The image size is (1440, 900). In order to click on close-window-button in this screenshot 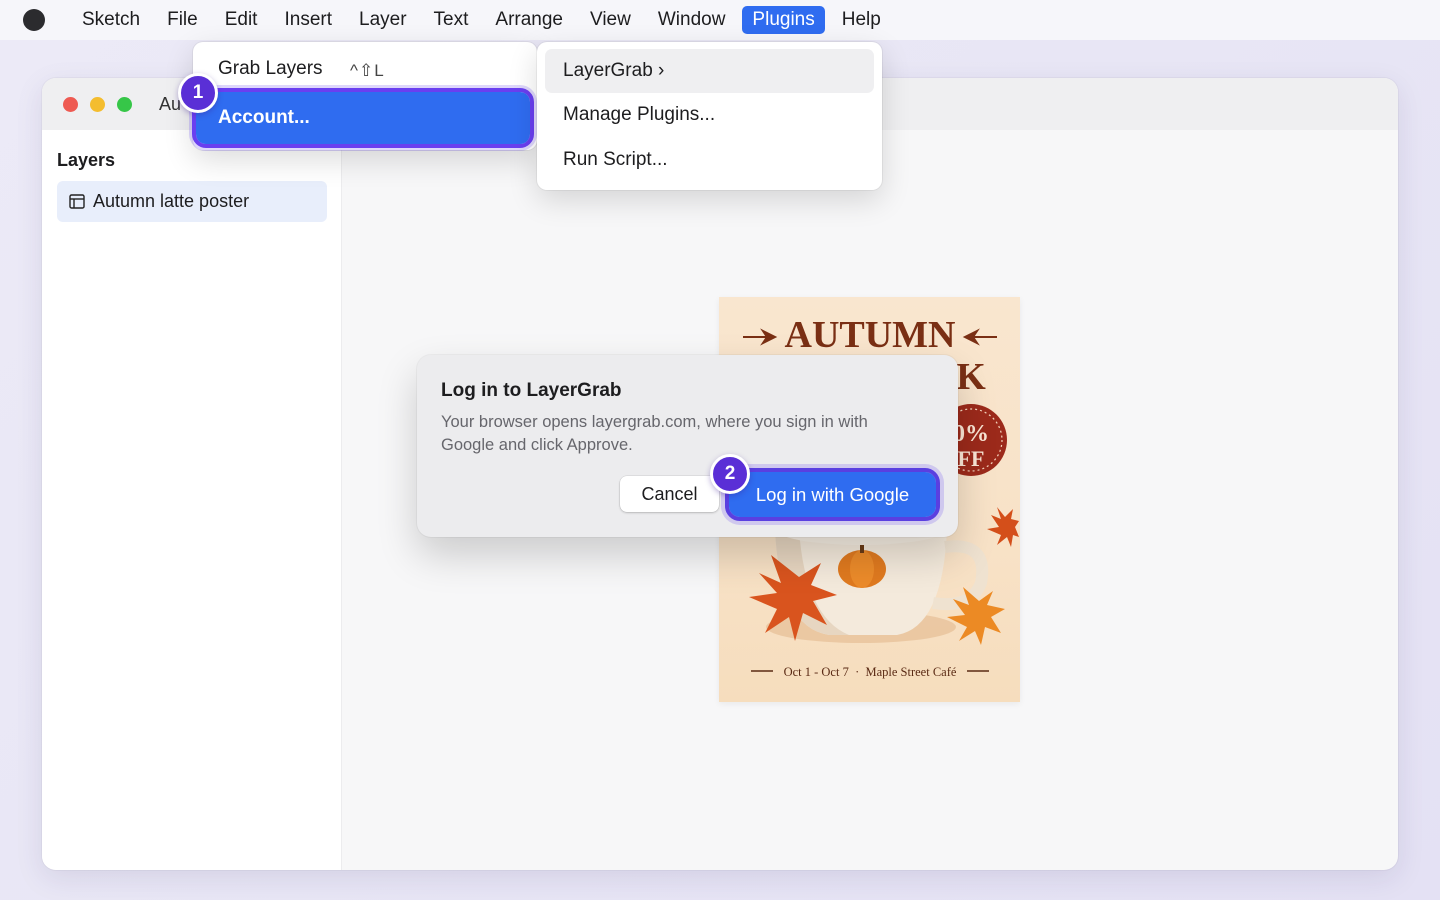, I will do `click(70, 104)`.